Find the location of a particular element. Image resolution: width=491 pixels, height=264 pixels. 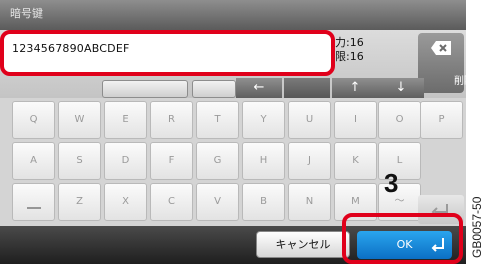

key-c: C is located at coordinates (171, 202).